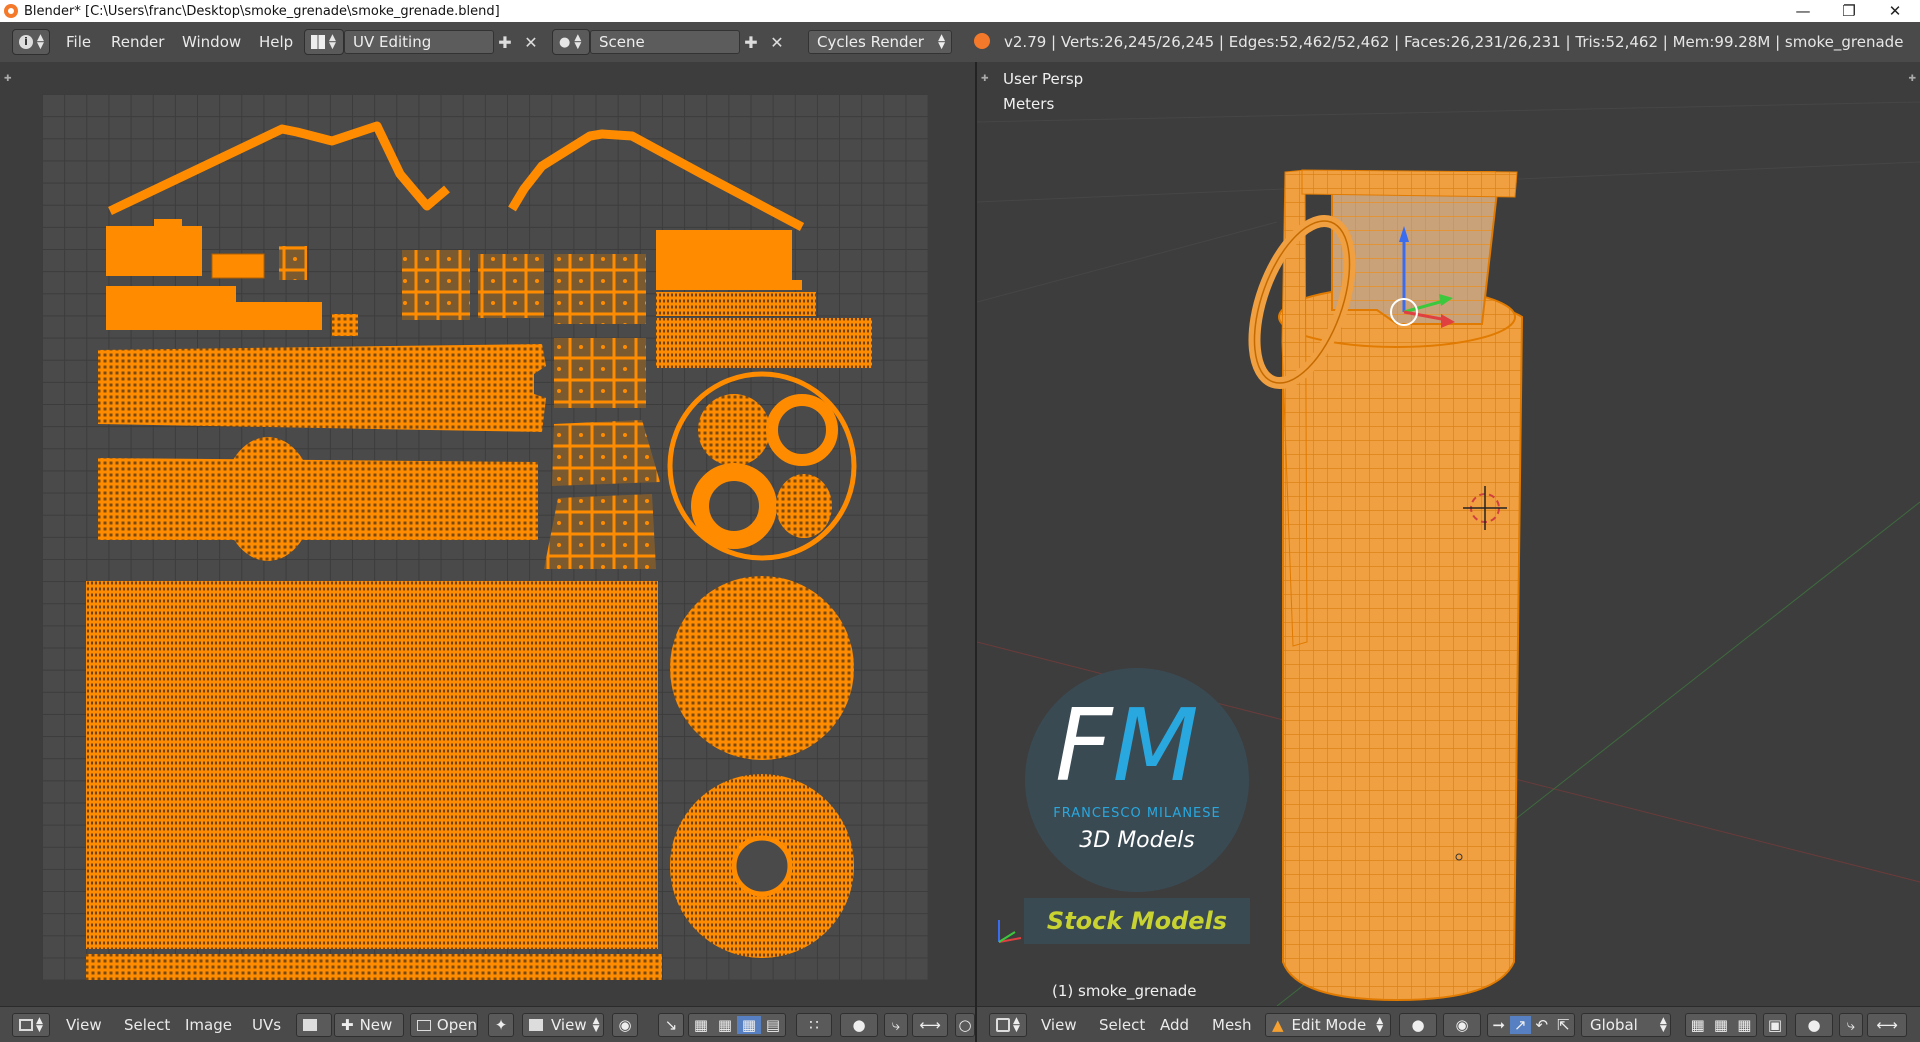 The height and width of the screenshot is (1042, 1920). I want to click on uv-island-block-c, so click(171, 308).